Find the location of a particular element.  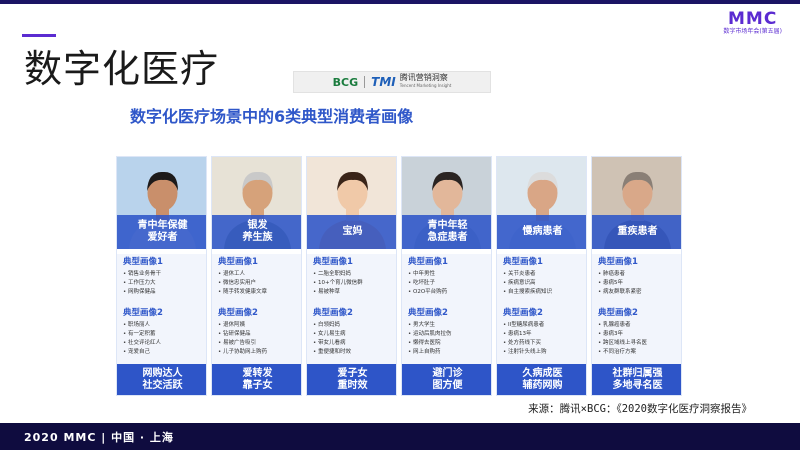

persona-group-2-list: II型糖尿病患者患病13年处方药线下买注射针头线上购 is located at coordinates (544, 339).